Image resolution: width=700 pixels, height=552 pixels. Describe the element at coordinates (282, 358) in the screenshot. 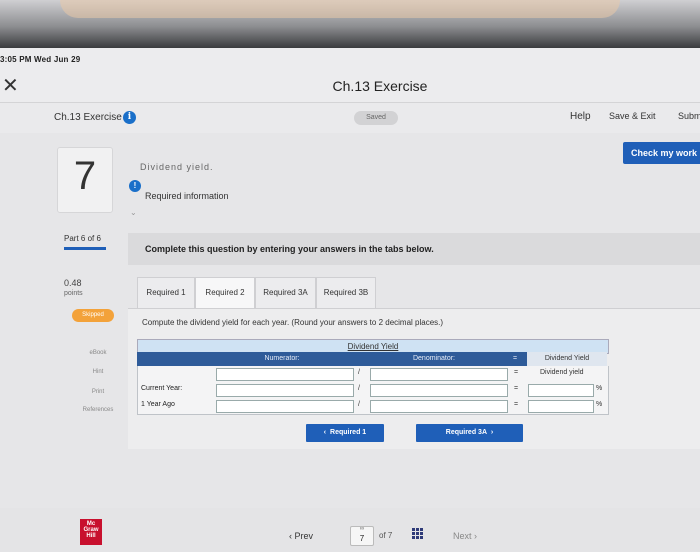

I see `header-numerator: Numerator:` at that location.